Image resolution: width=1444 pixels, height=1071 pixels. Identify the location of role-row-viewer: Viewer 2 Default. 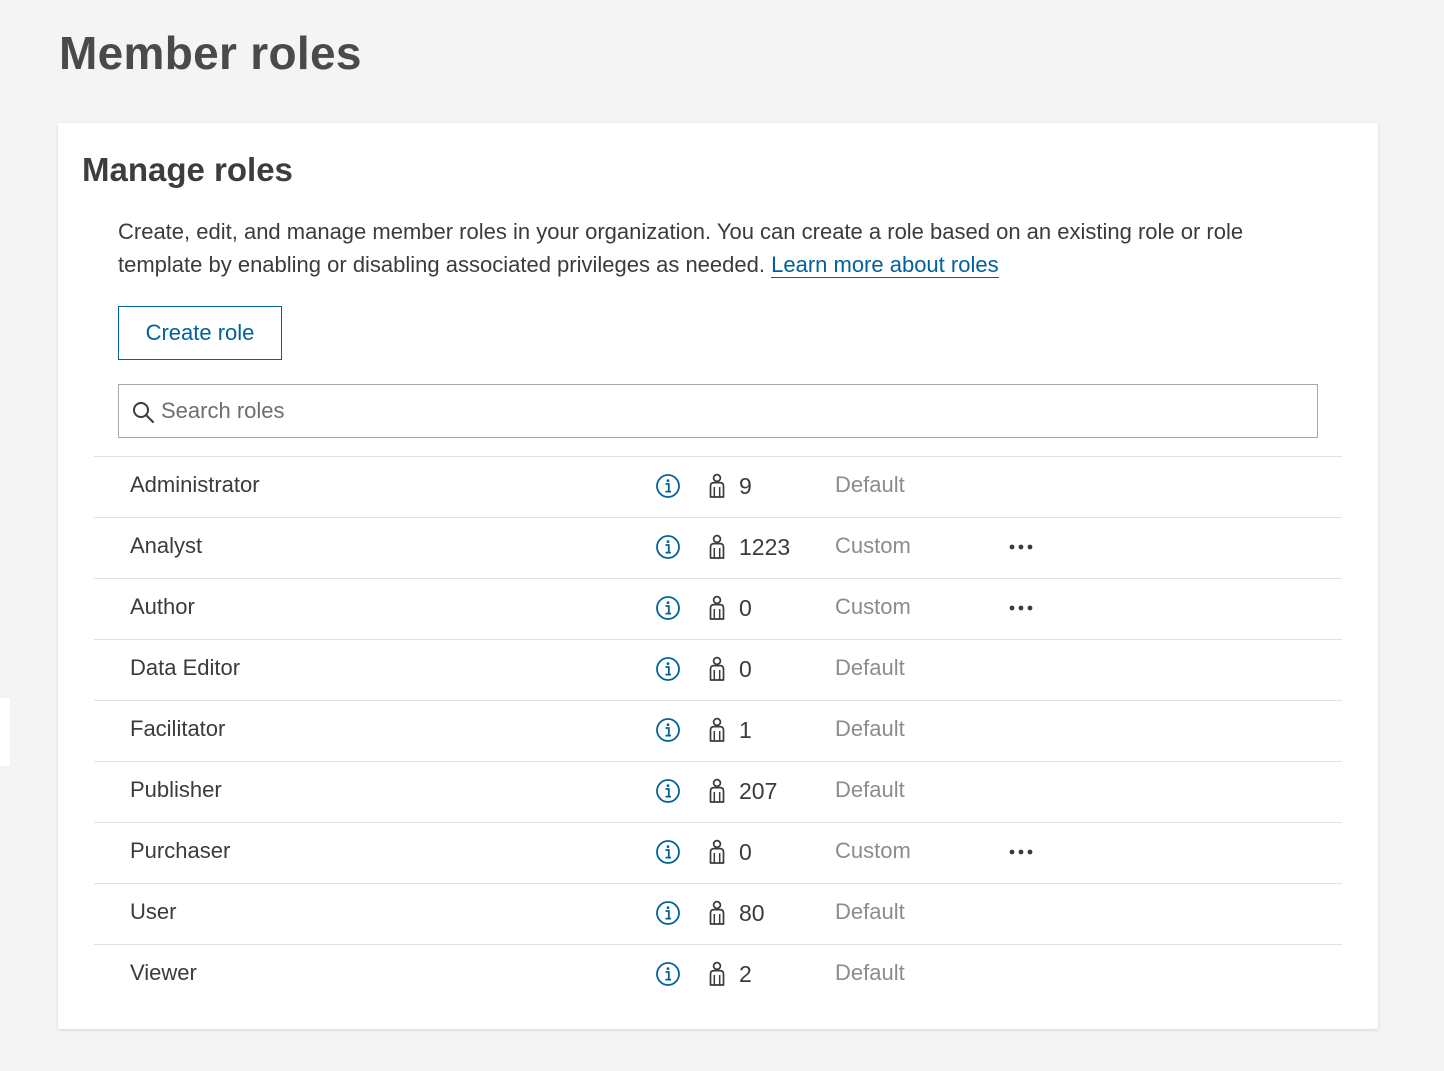
(718, 974).